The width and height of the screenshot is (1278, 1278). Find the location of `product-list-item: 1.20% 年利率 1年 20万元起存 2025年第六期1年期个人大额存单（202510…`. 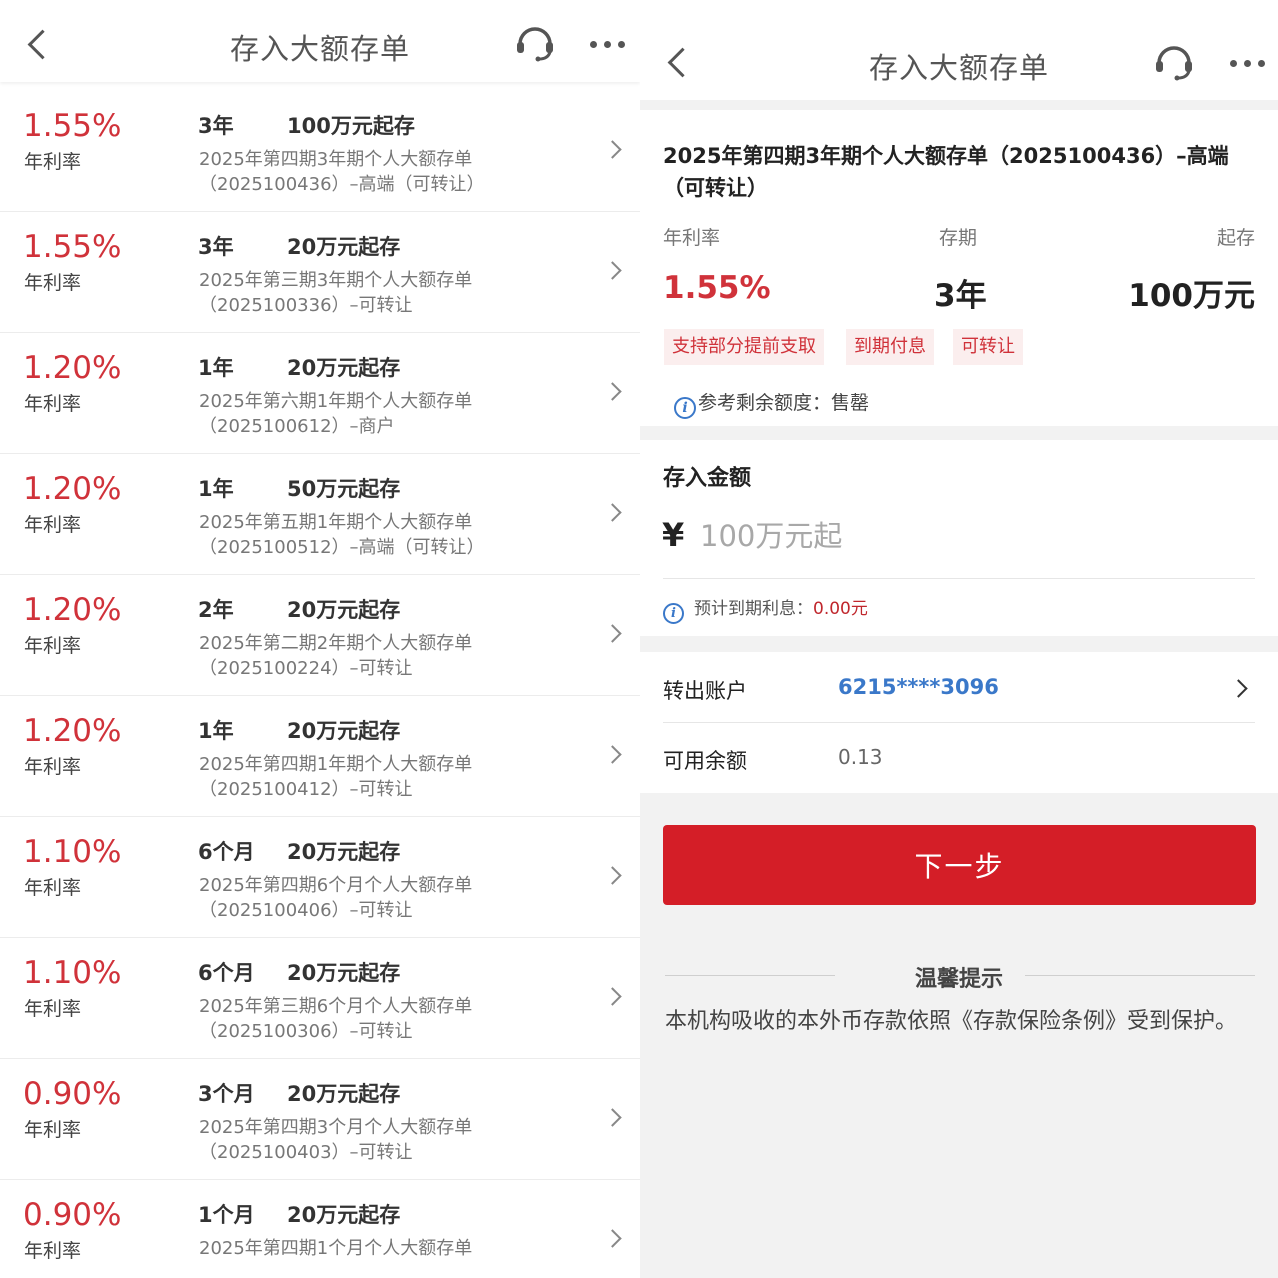

product-list-item: 1.20% 年利率 1年 20万元起存 2025年第六期1年期个人大额存单（202510… is located at coordinates (320, 393).